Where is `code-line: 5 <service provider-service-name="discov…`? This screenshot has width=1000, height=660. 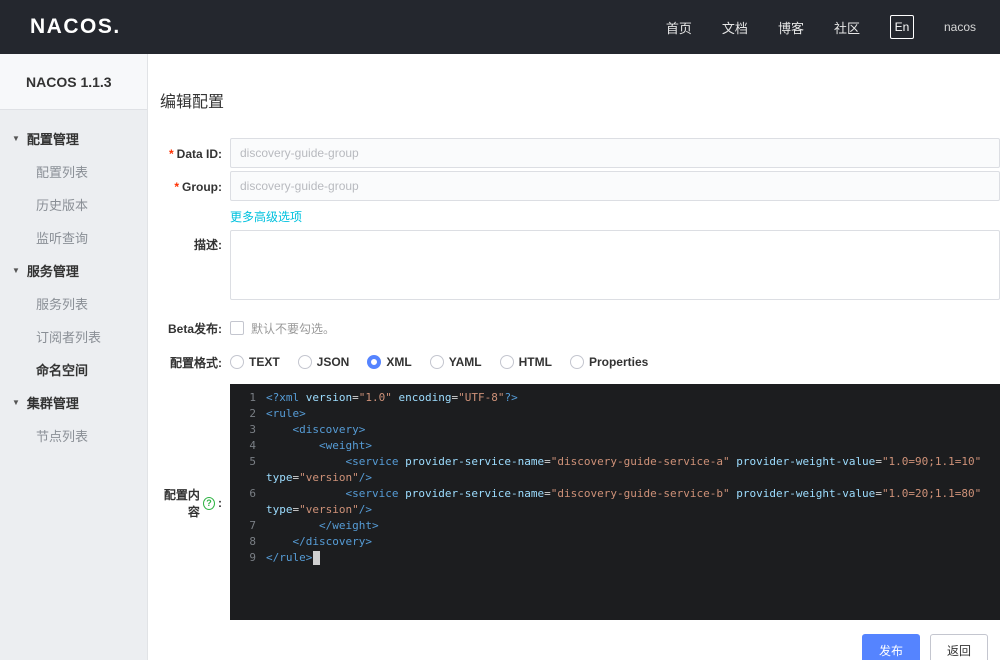 code-line: 5 <service provider-service-name="discov… is located at coordinates (615, 470).